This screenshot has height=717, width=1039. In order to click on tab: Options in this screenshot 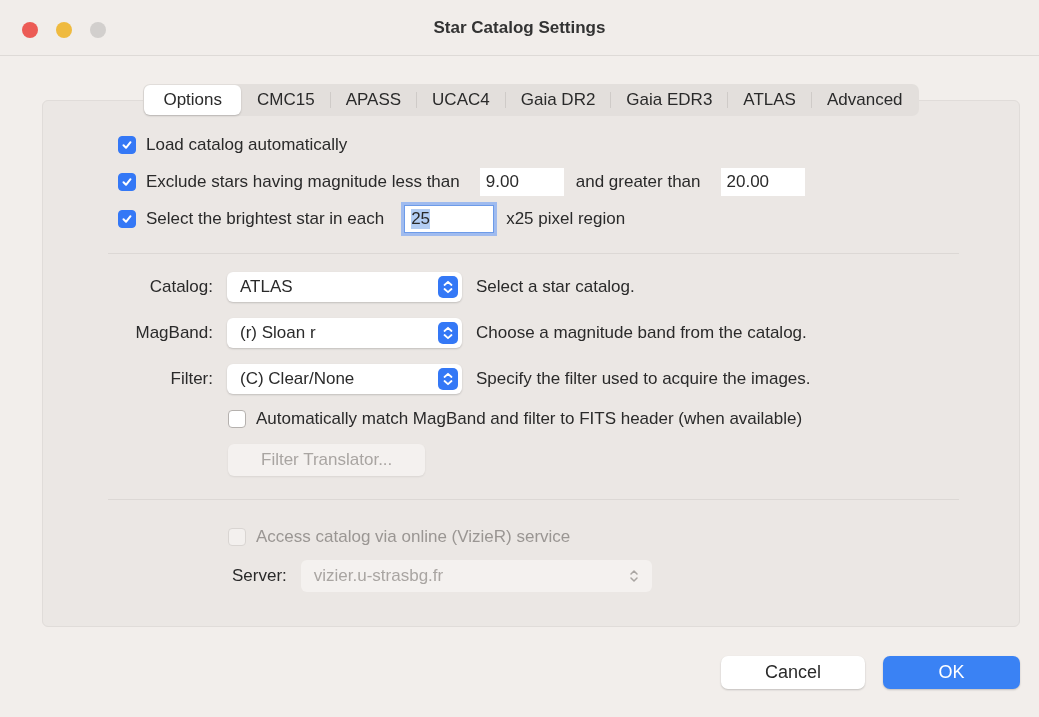, I will do `click(193, 100)`.